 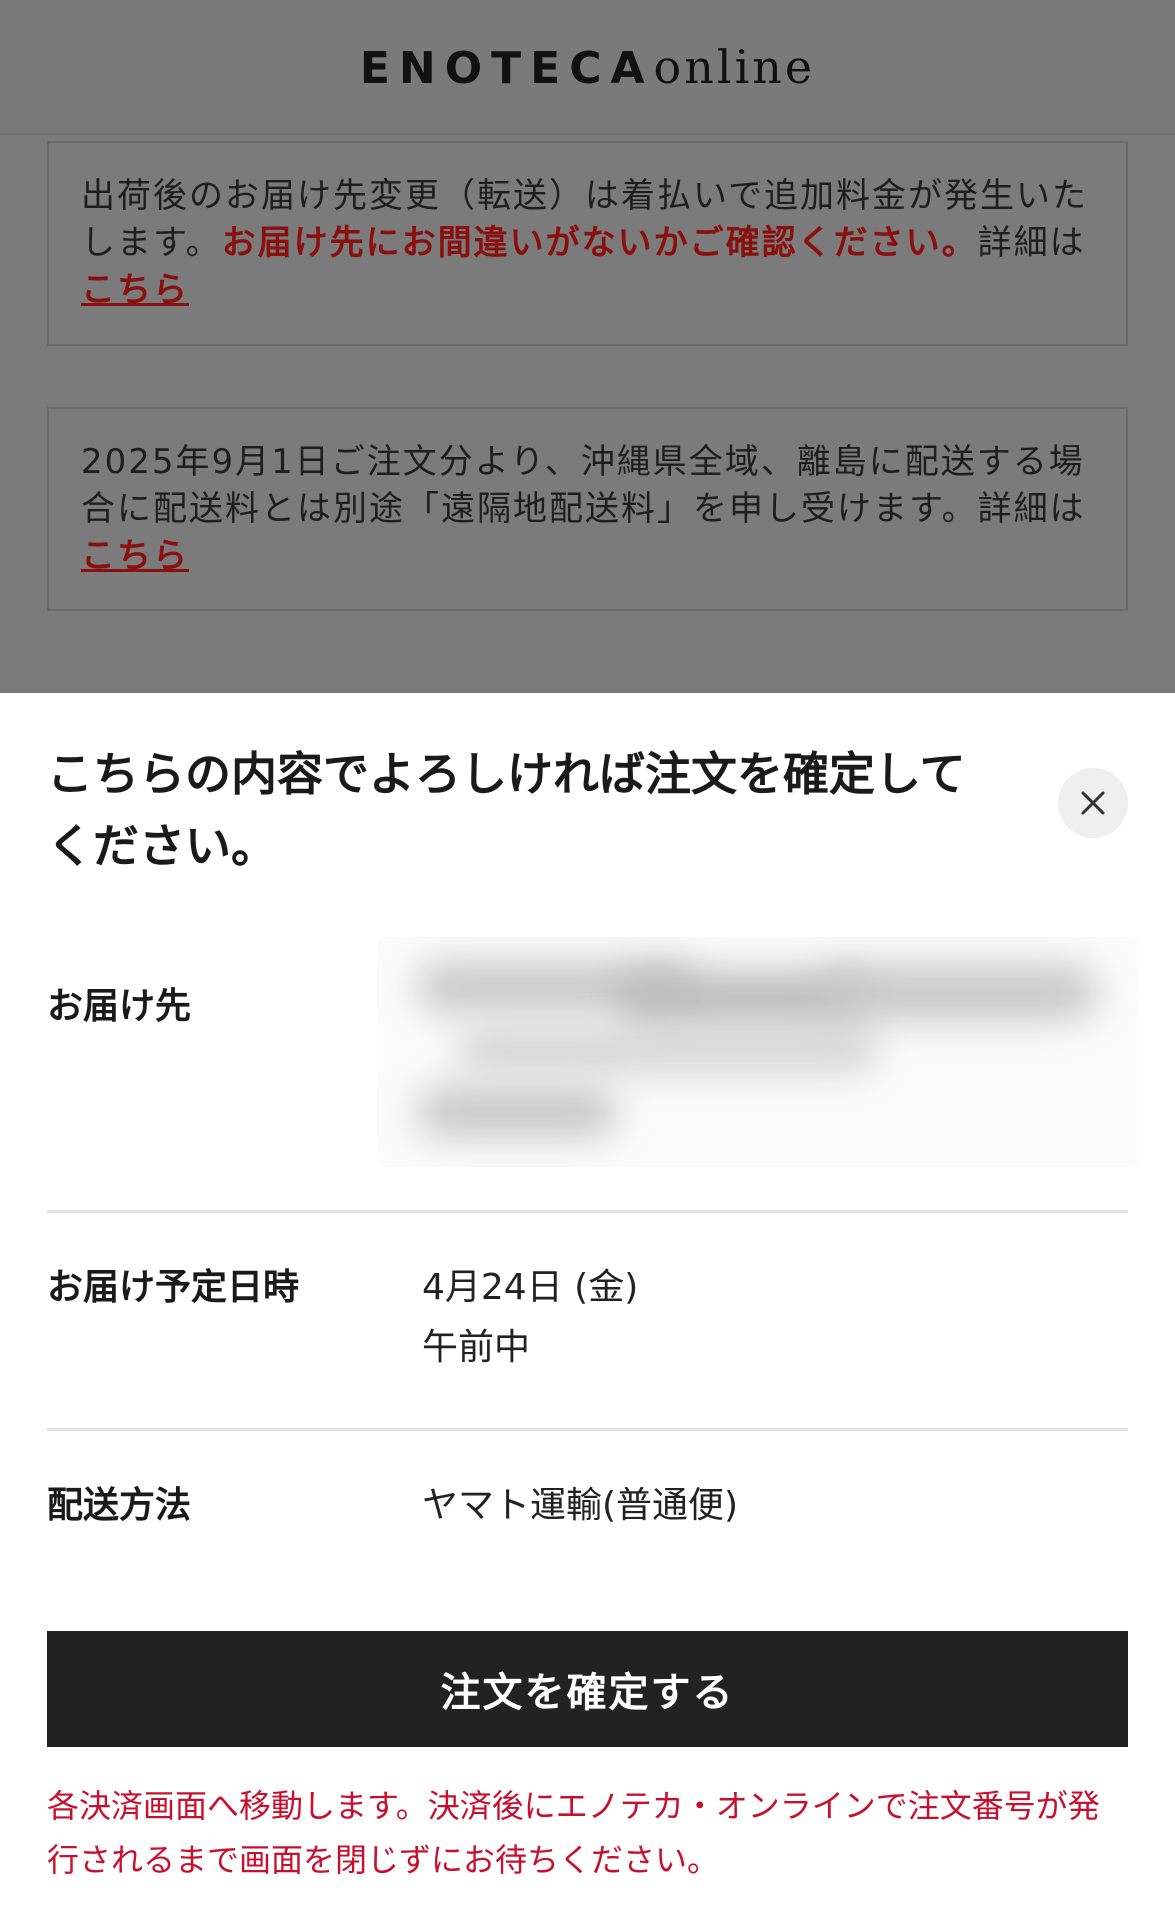 I want to click on row-delivery-date: お届け予定日時 4月24日 (金) 午前中, so click(x=587, y=1323).